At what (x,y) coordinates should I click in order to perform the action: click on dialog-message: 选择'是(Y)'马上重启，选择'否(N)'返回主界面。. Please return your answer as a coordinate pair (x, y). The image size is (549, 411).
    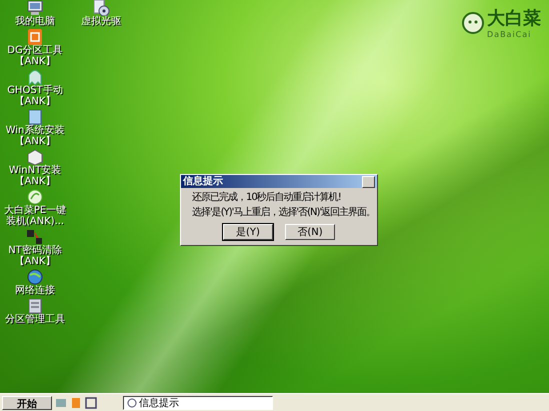
    Looking at the image, I should click on (284, 213).